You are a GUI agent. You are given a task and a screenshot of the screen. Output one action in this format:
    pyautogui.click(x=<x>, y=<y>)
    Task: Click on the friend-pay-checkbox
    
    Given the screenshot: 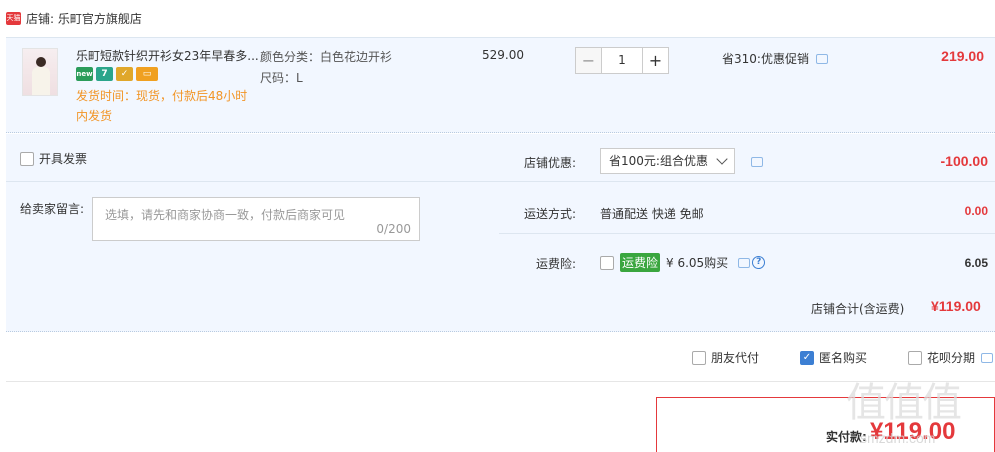 What is the action you would take?
    pyautogui.click(x=699, y=357)
    